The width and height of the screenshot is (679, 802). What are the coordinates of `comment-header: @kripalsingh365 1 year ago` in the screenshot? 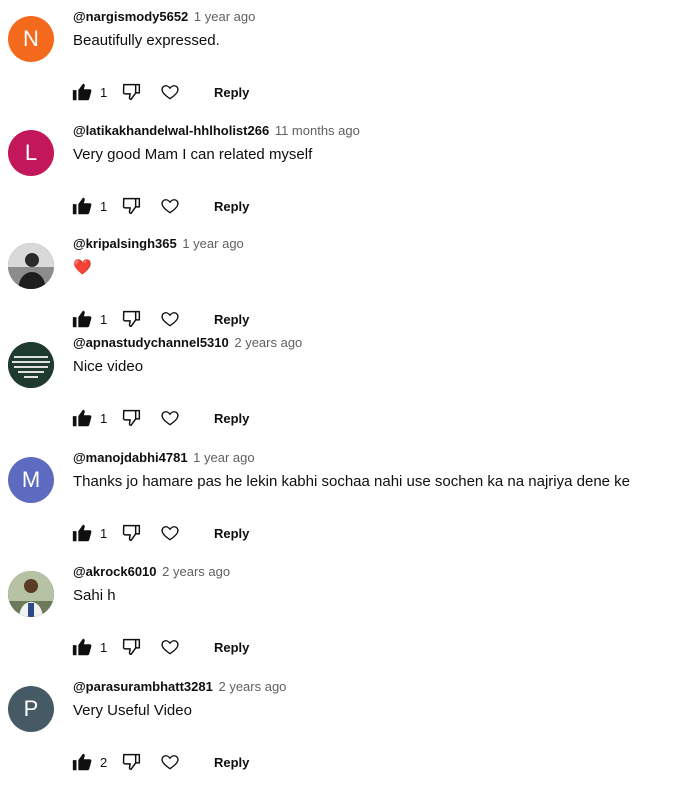 It's located at (158, 244).